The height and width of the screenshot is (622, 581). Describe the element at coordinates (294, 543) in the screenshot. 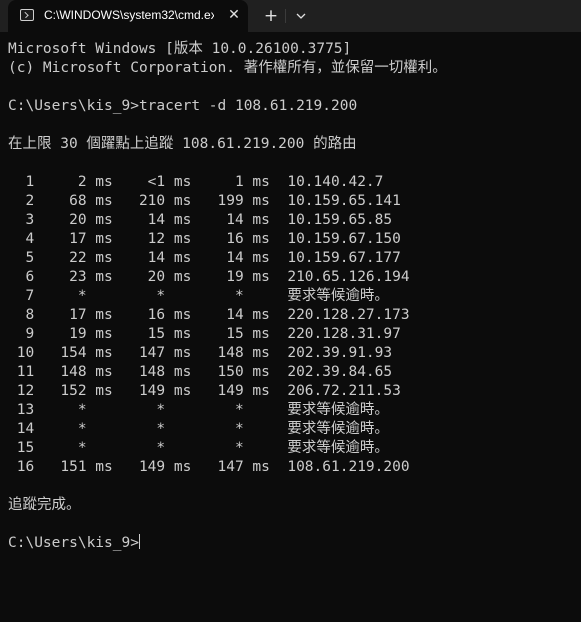

I see `command-prompt: C:\Users\kis_9>` at that location.